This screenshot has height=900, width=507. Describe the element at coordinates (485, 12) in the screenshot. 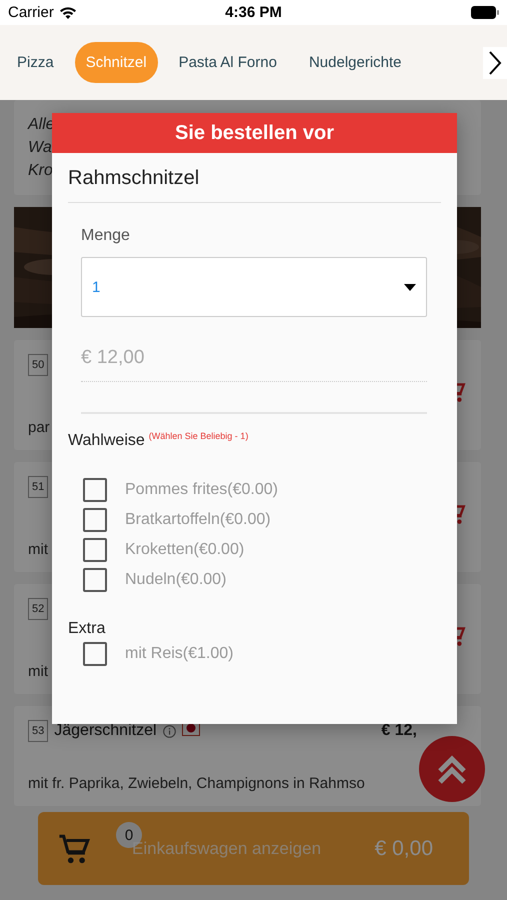

I see `battery-icon` at that location.